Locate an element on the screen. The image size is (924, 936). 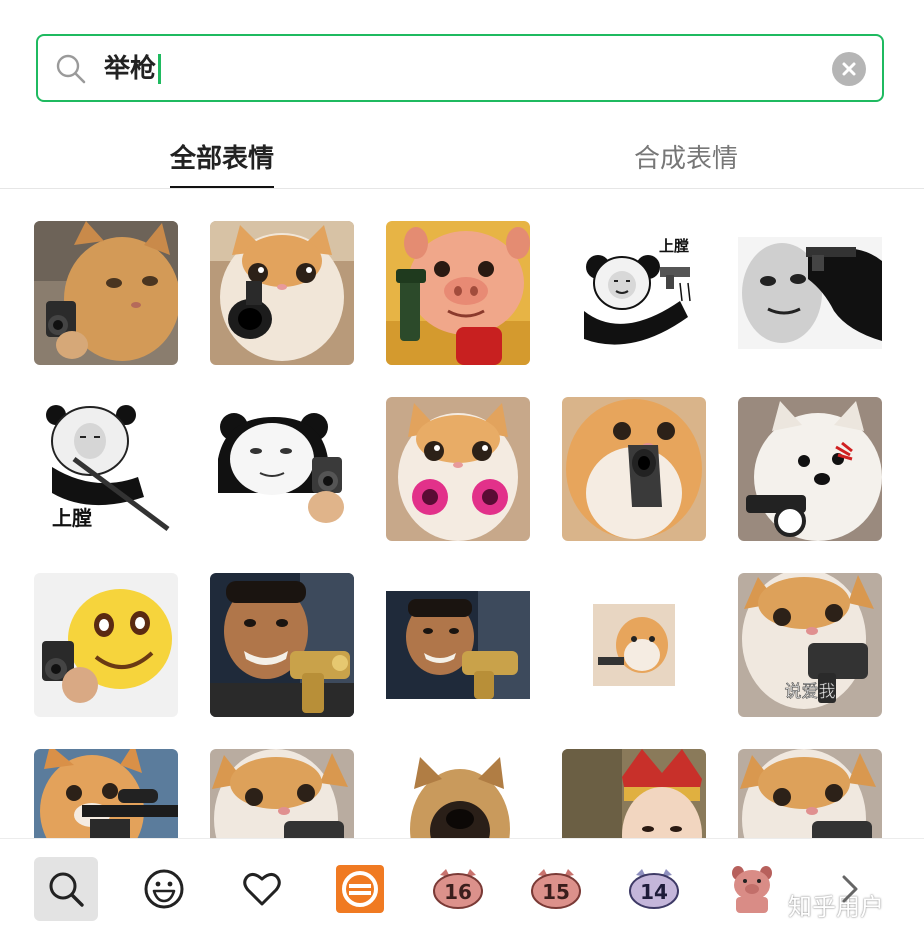
pig-badge-icon: 16 is located at coordinates (458, 889).